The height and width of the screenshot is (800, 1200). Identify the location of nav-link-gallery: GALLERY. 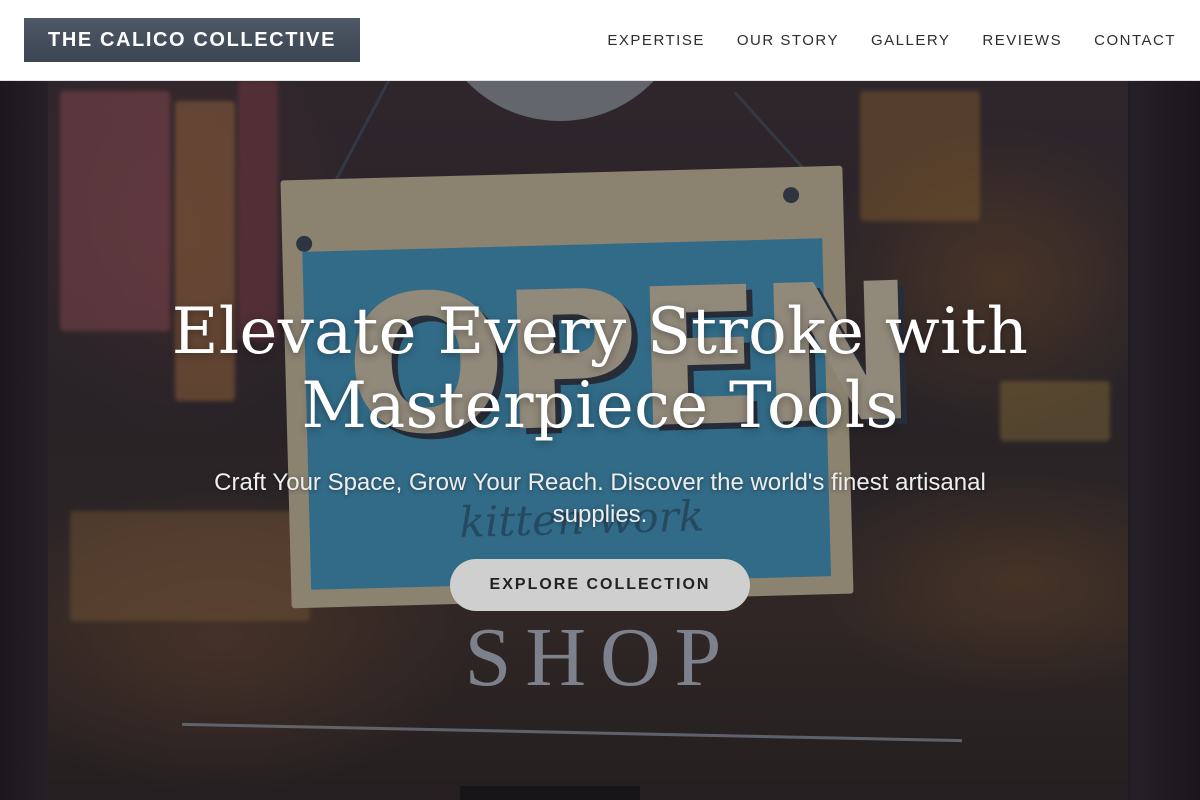
(910, 40).